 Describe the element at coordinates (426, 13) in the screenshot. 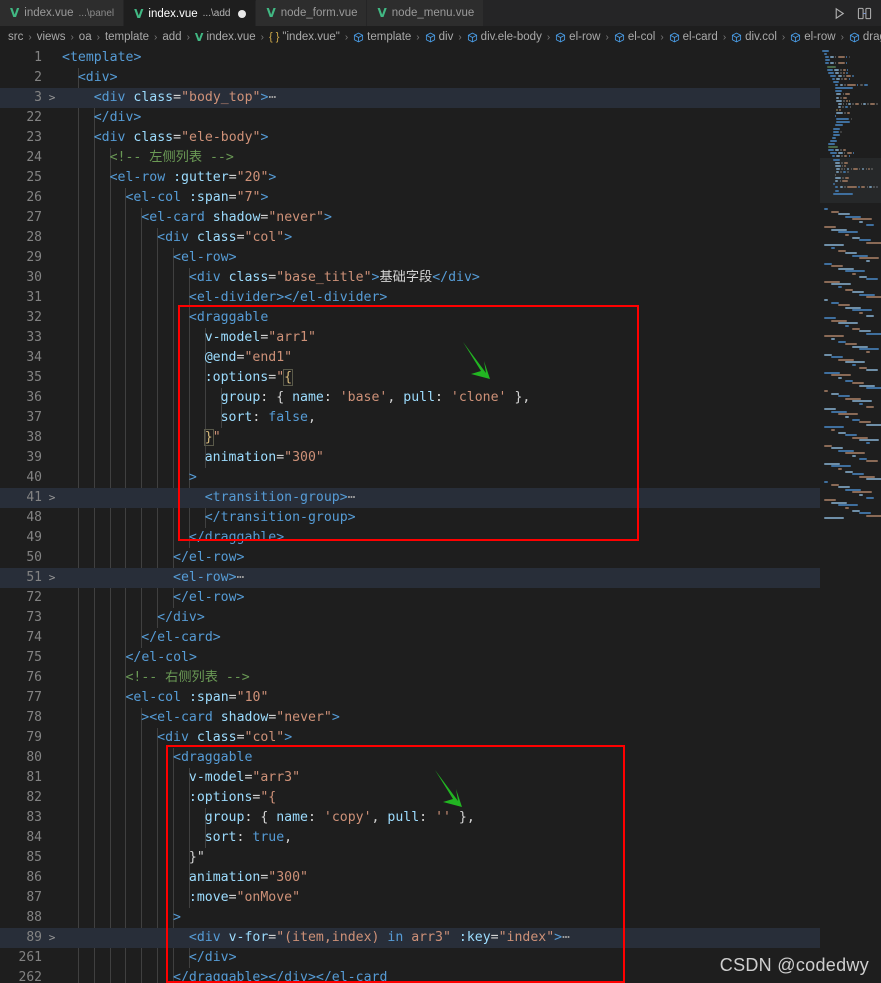

I see `editor-tab-3: Vnode_menu.vue` at that location.